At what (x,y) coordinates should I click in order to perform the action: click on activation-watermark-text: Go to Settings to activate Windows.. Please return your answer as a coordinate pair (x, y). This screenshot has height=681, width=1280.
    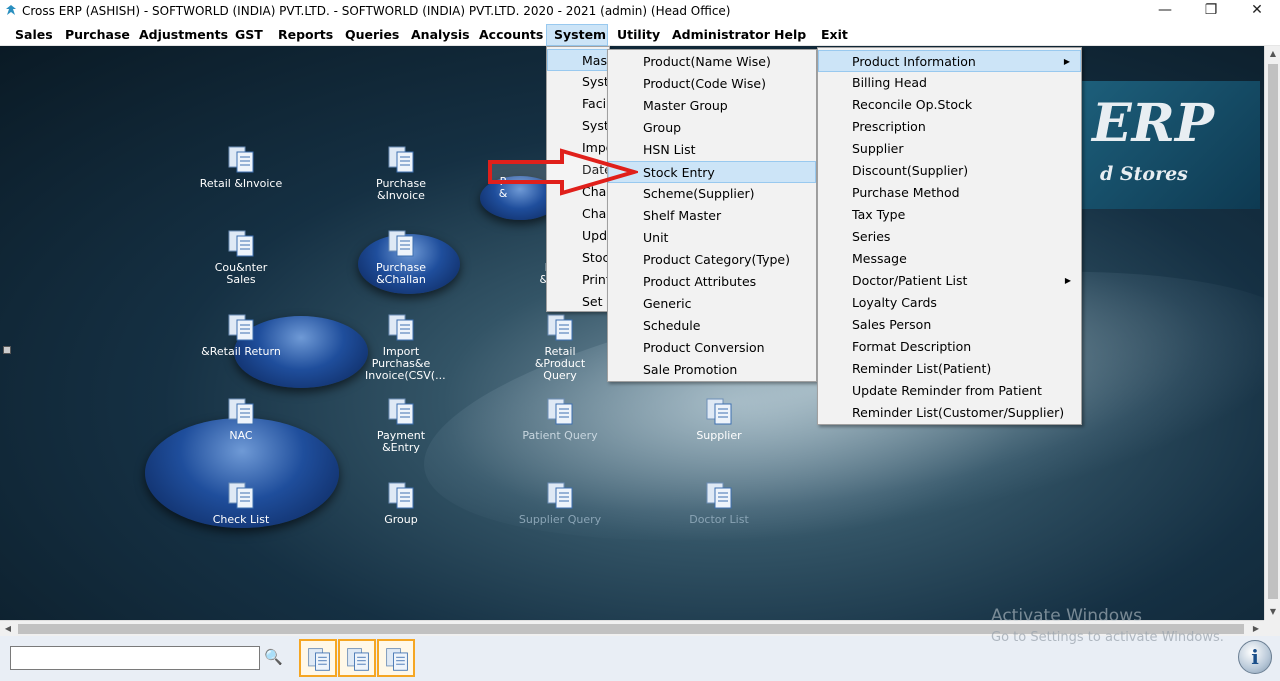
    Looking at the image, I should click on (1107, 637).